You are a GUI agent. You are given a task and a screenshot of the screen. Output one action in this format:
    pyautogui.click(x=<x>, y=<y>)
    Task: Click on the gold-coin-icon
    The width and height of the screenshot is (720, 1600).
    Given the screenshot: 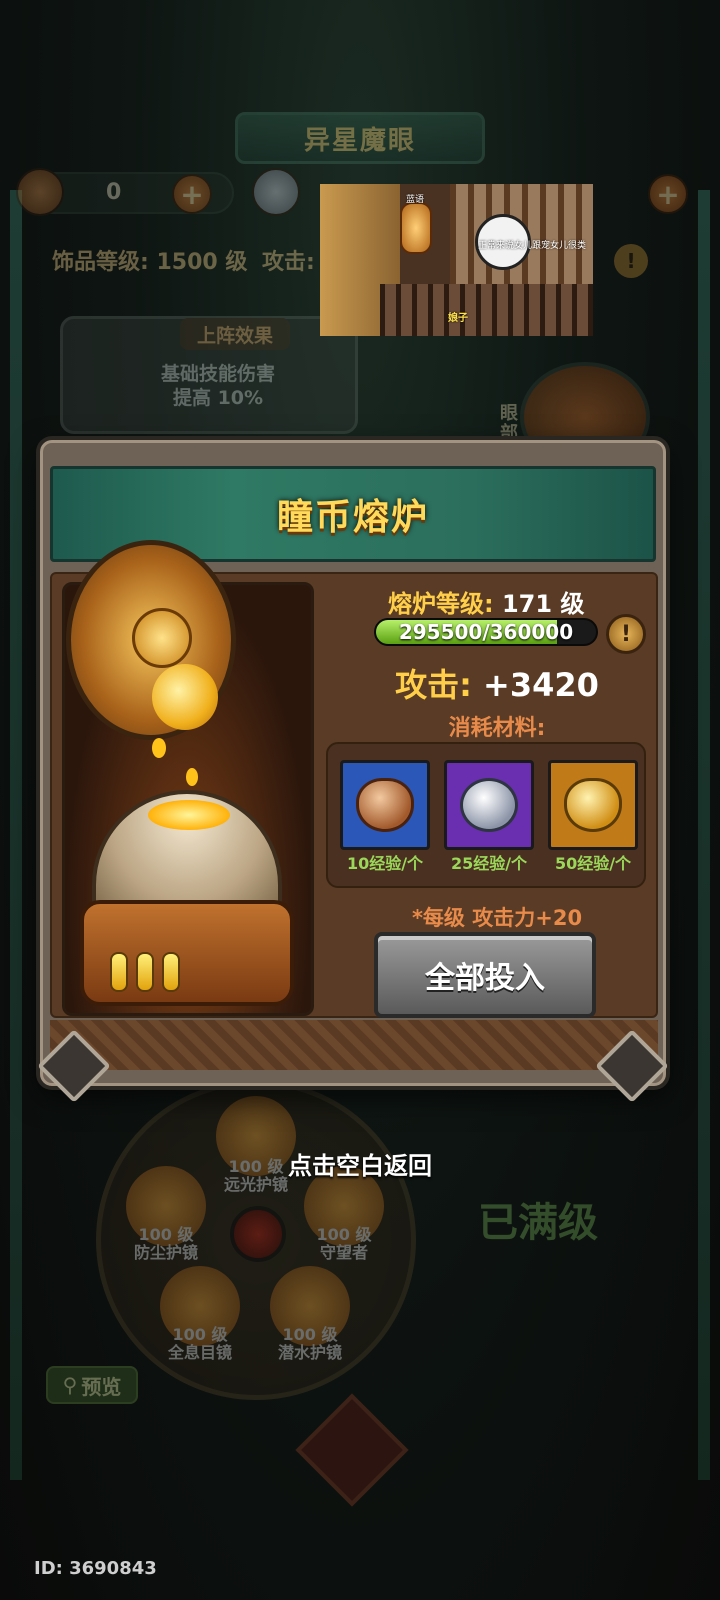 What is the action you would take?
    pyautogui.click(x=593, y=805)
    